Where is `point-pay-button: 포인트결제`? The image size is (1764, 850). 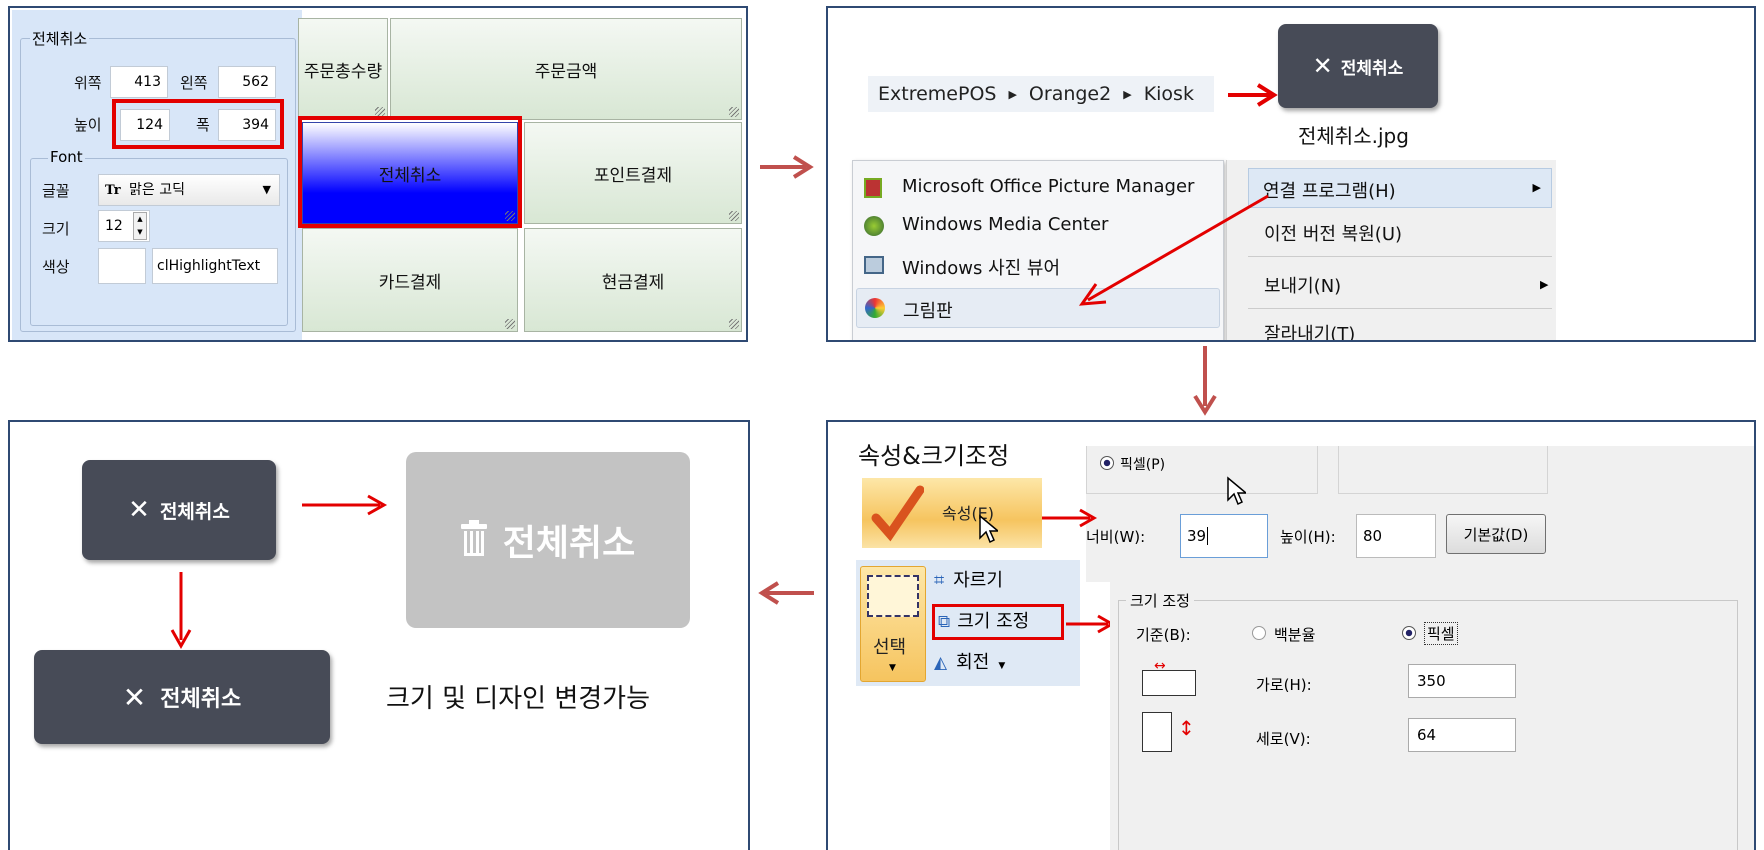
point-pay-button: 포인트결제 is located at coordinates (633, 173).